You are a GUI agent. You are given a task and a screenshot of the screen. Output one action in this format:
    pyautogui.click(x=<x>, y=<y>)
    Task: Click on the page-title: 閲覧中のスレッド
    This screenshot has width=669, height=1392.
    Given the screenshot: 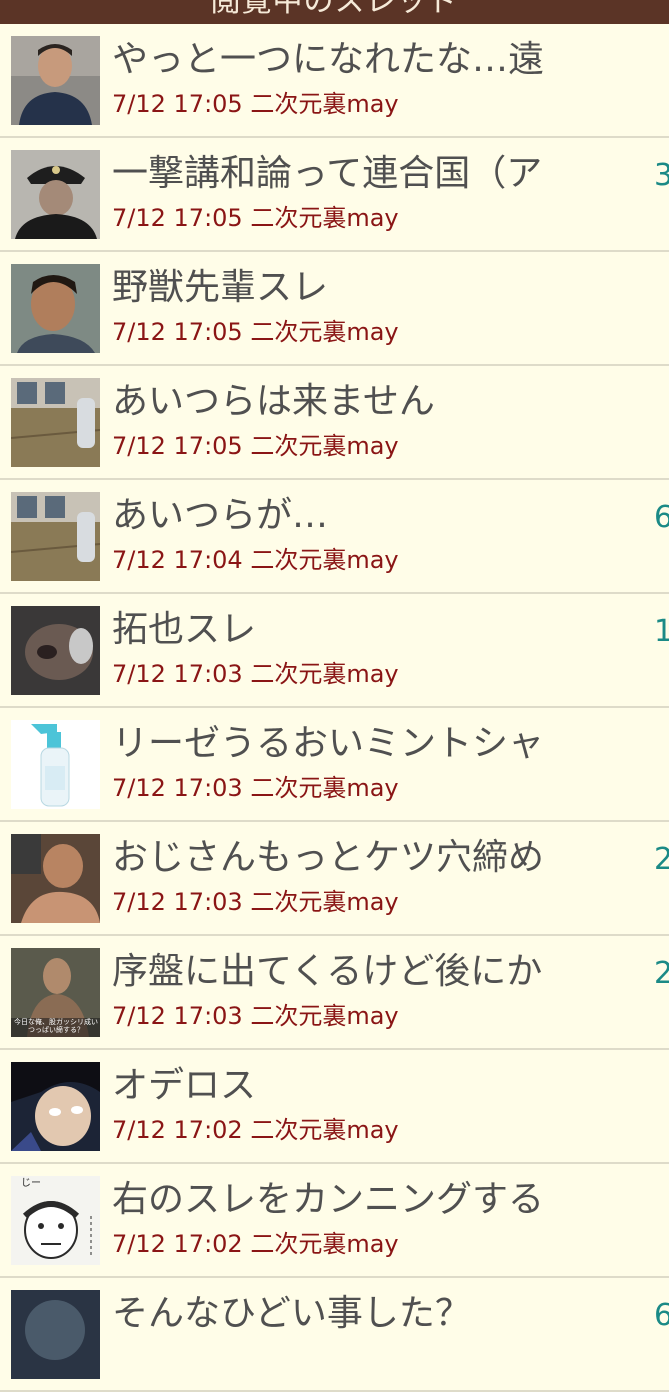 What is the action you would take?
    pyautogui.click(x=334, y=9)
    